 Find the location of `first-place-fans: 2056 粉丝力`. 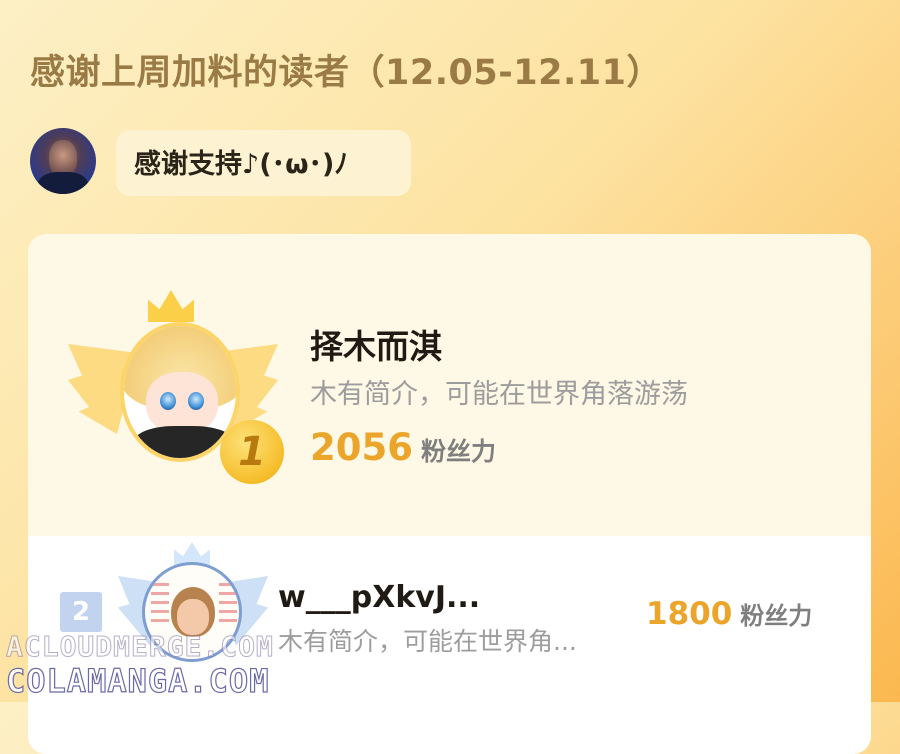

first-place-fans: 2056 粉丝力 is located at coordinates (403, 447).